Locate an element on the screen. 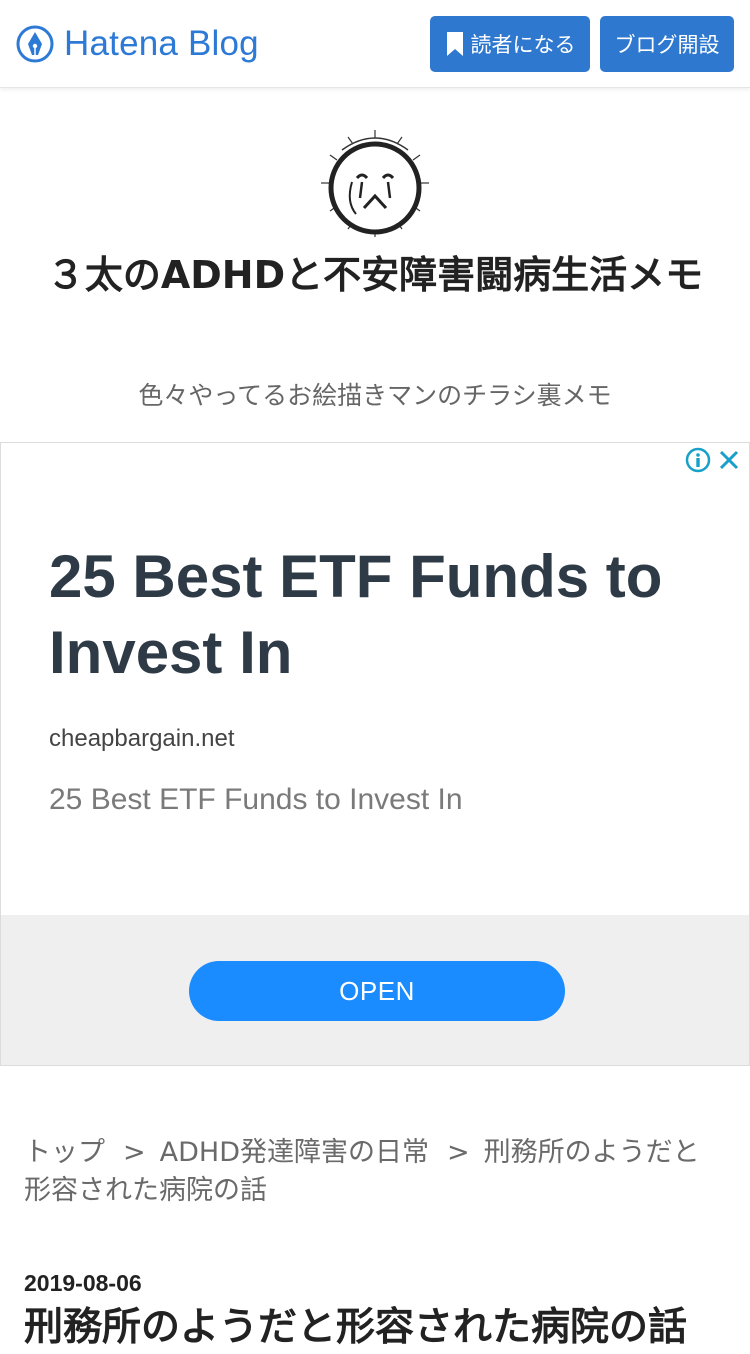 This screenshot has height=1354, width=750. breadcrumb: トップ > ADHD発達障害の日常 > 刑務所のようだと形容された病院の話 is located at coordinates (375, 1172).